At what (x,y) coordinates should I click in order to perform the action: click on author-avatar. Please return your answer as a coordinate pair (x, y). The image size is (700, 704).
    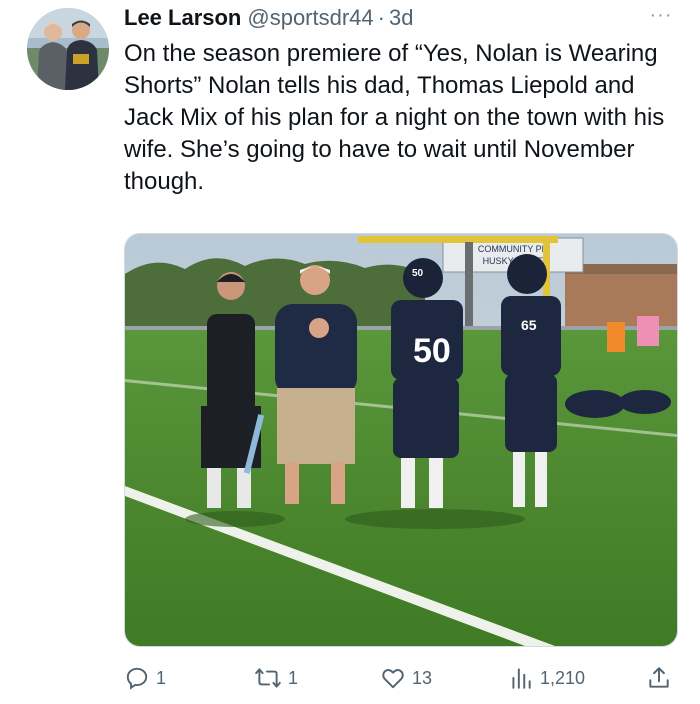
    Looking at the image, I should click on (68, 49).